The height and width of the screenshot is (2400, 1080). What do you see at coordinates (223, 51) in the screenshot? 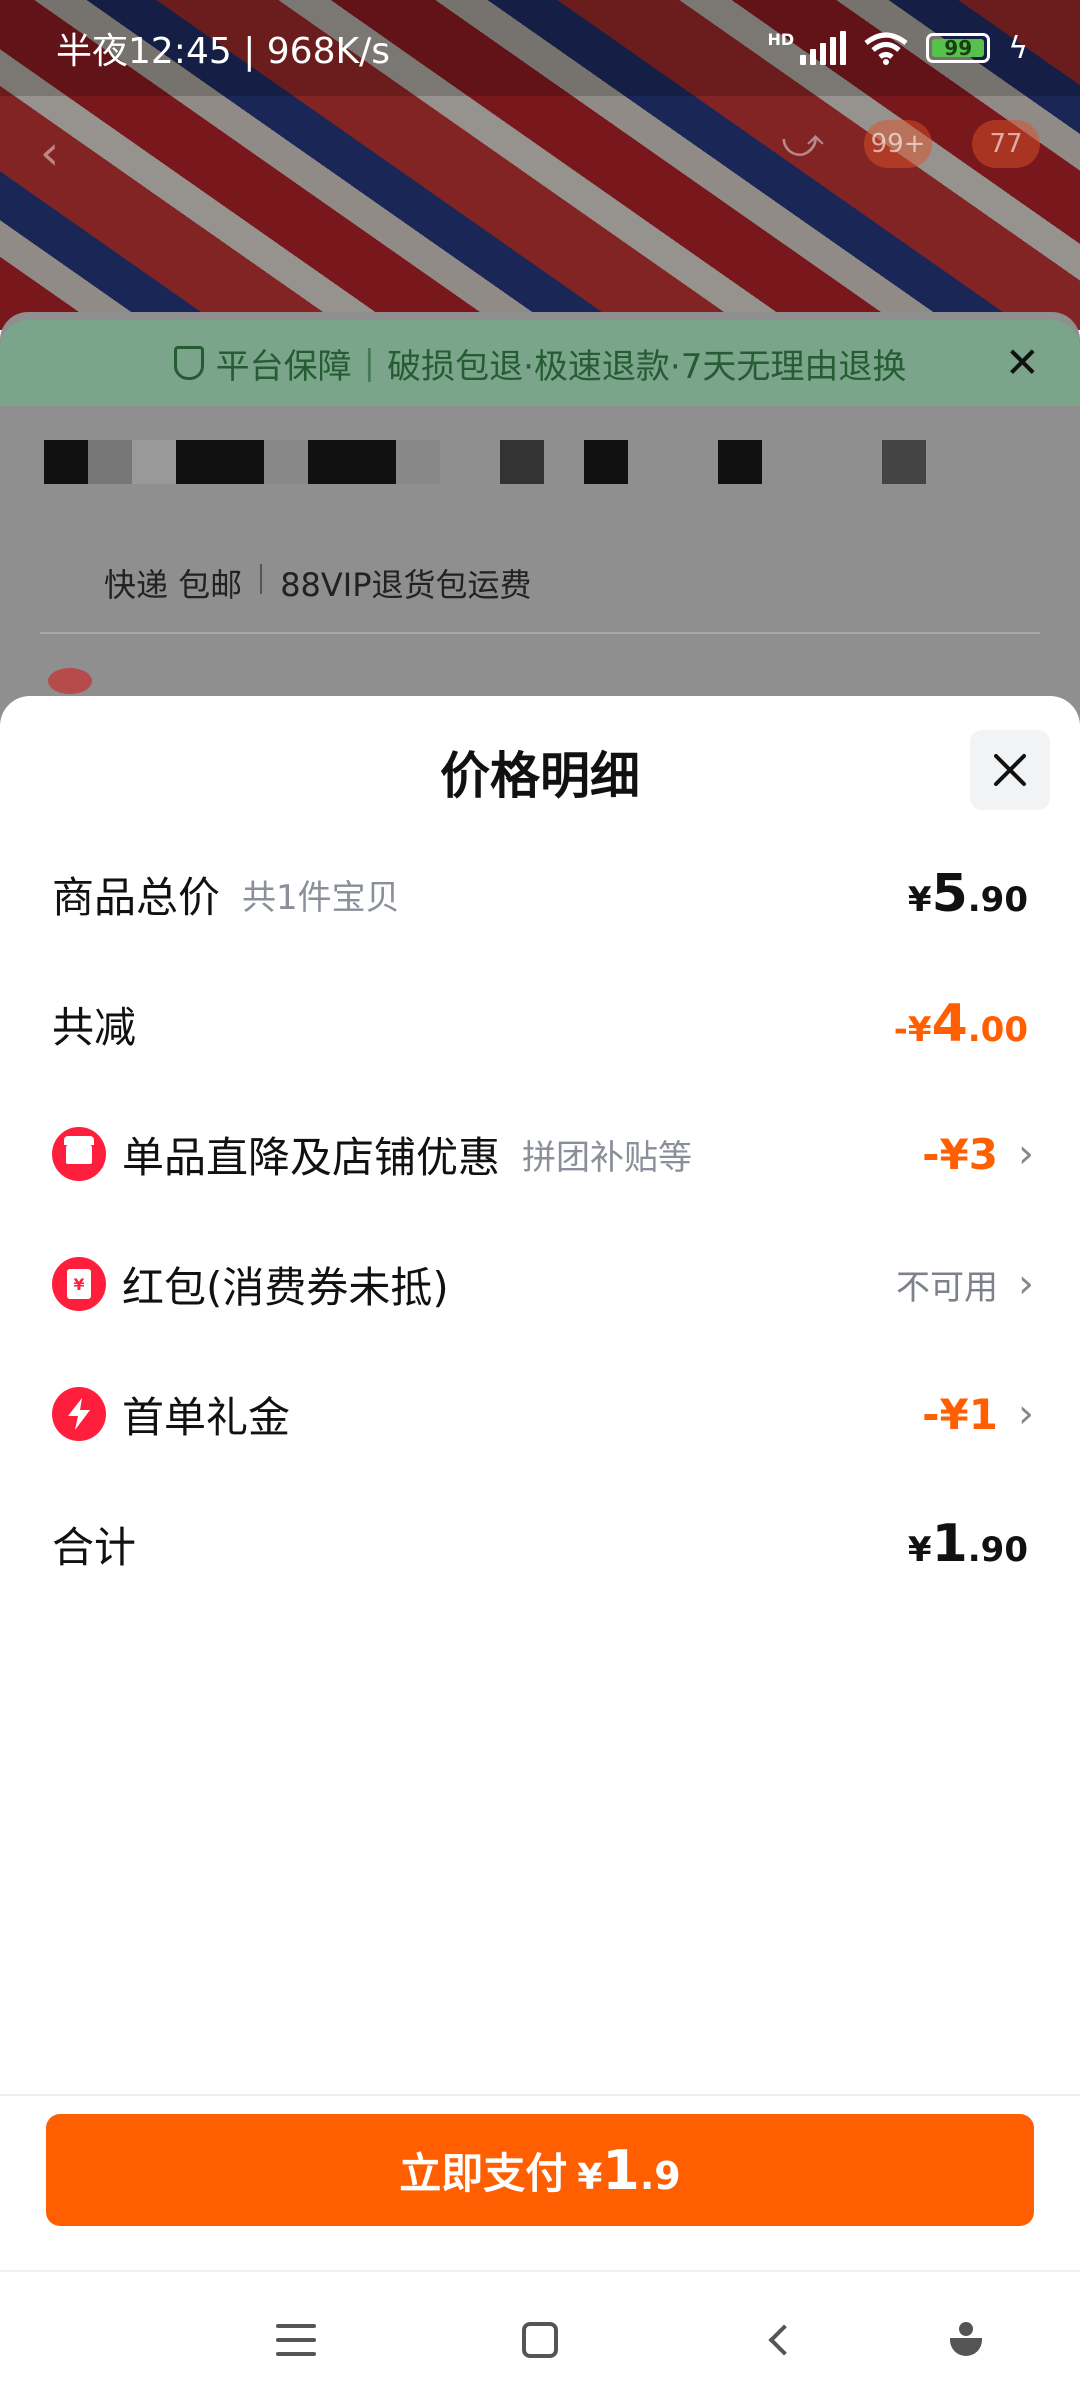
I see `status-time-speed: 半夜12:45 | 968K/s` at bounding box center [223, 51].